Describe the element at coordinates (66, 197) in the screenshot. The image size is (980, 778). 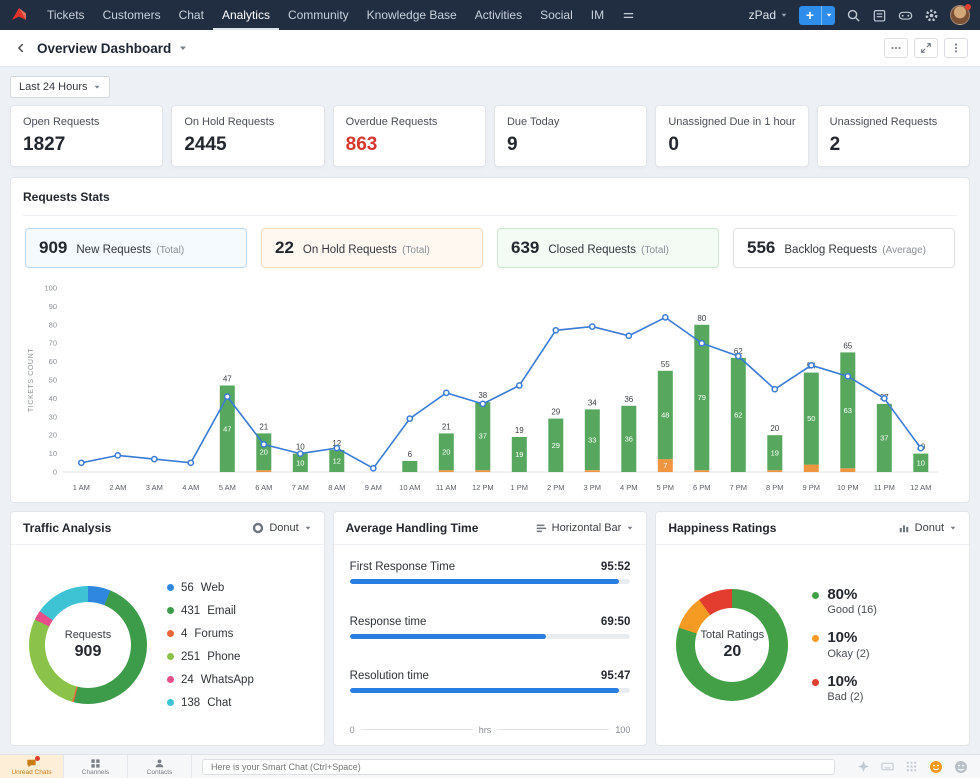
I see `requests-stats-title: Requests Stats` at that location.